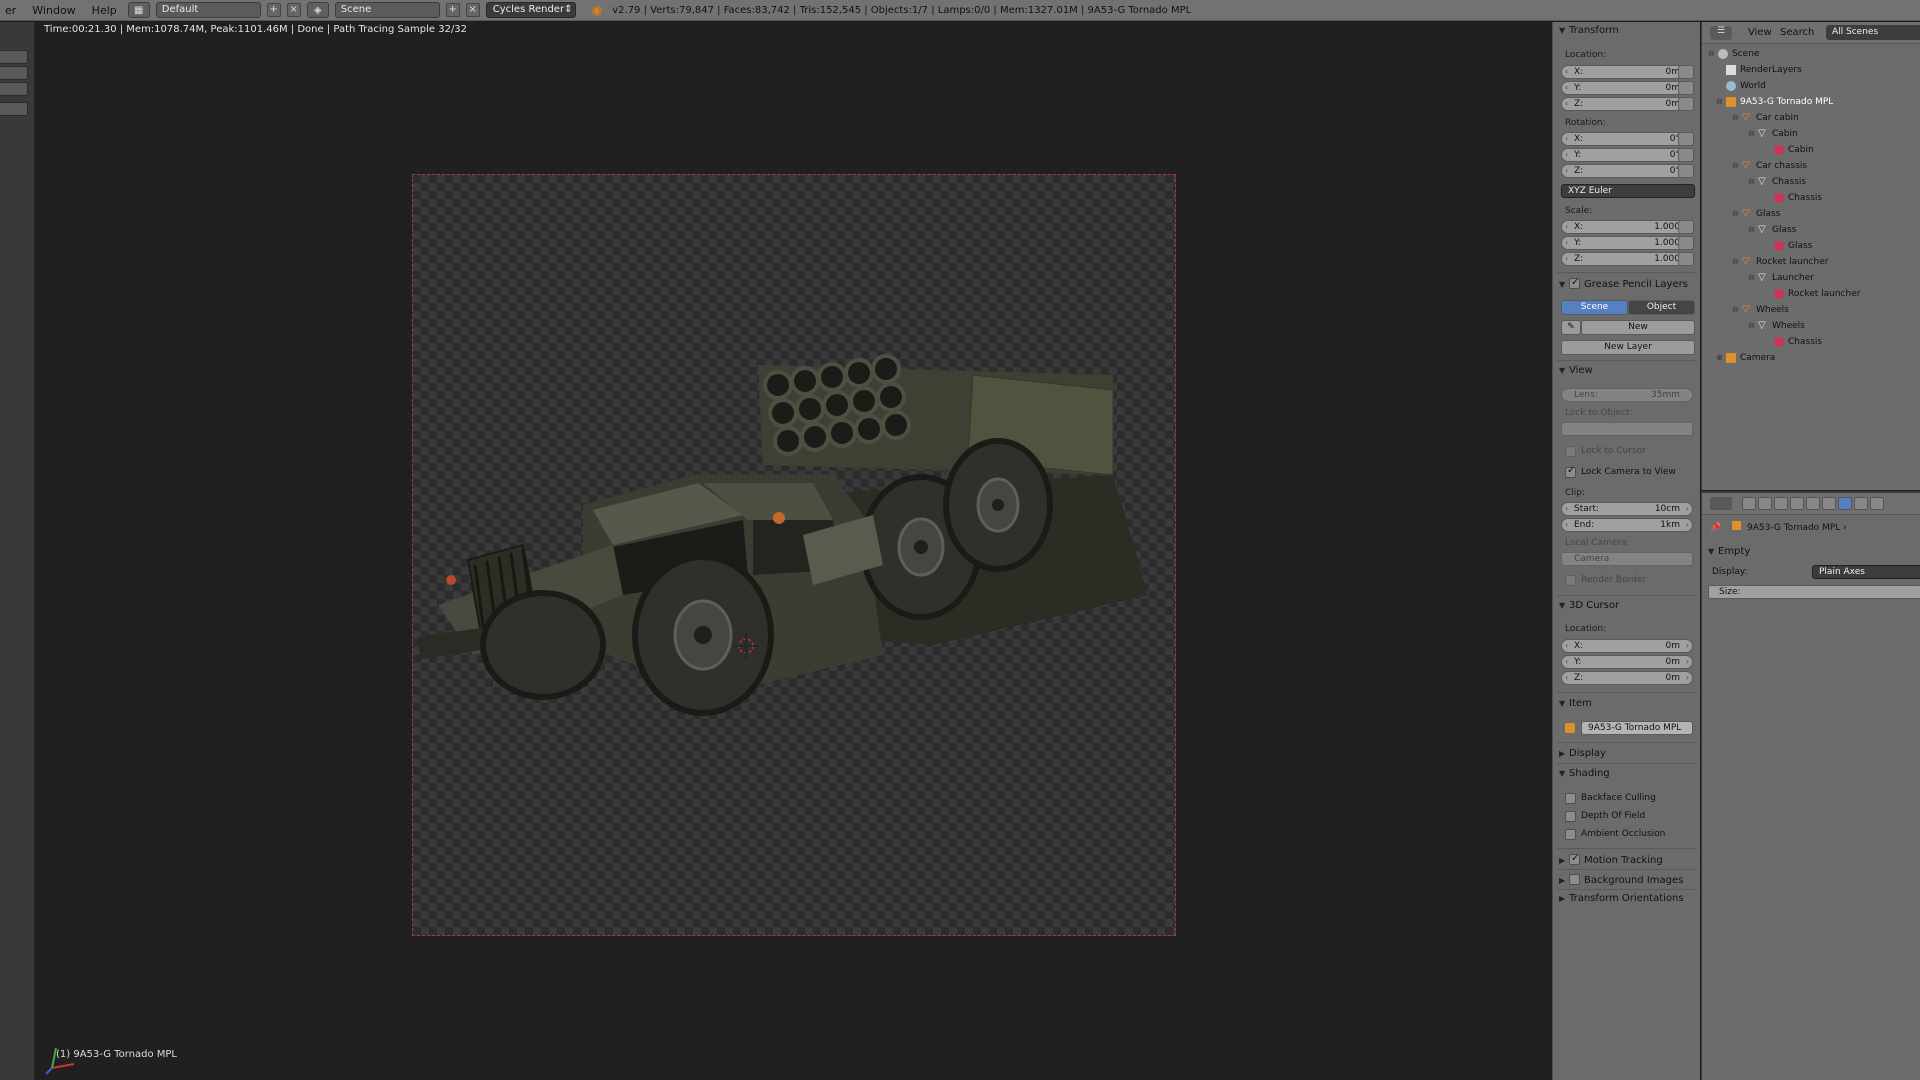  Describe the element at coordinates (1574, 859) in the screenshot. I see `motion-tracking-checkbox` at that location.